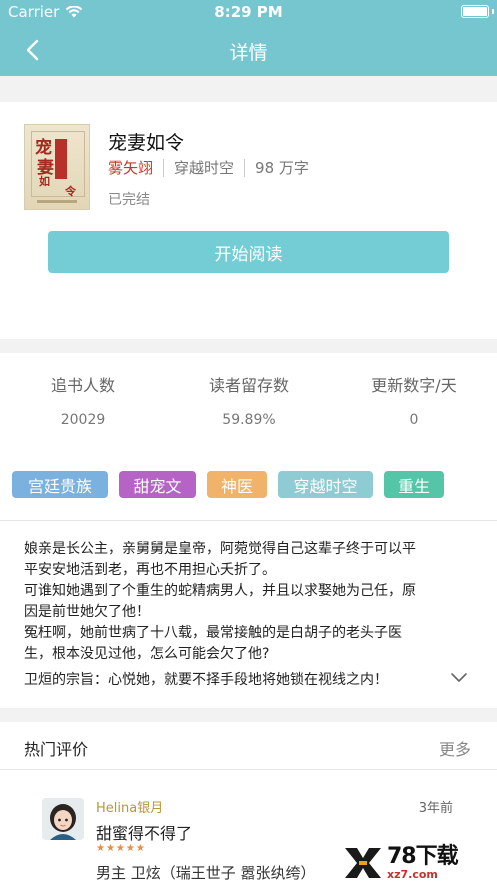 The height and width of the screenshot is (883, 497). I want to click on review-rating-stars: ★★★★★, so click(121, 848).